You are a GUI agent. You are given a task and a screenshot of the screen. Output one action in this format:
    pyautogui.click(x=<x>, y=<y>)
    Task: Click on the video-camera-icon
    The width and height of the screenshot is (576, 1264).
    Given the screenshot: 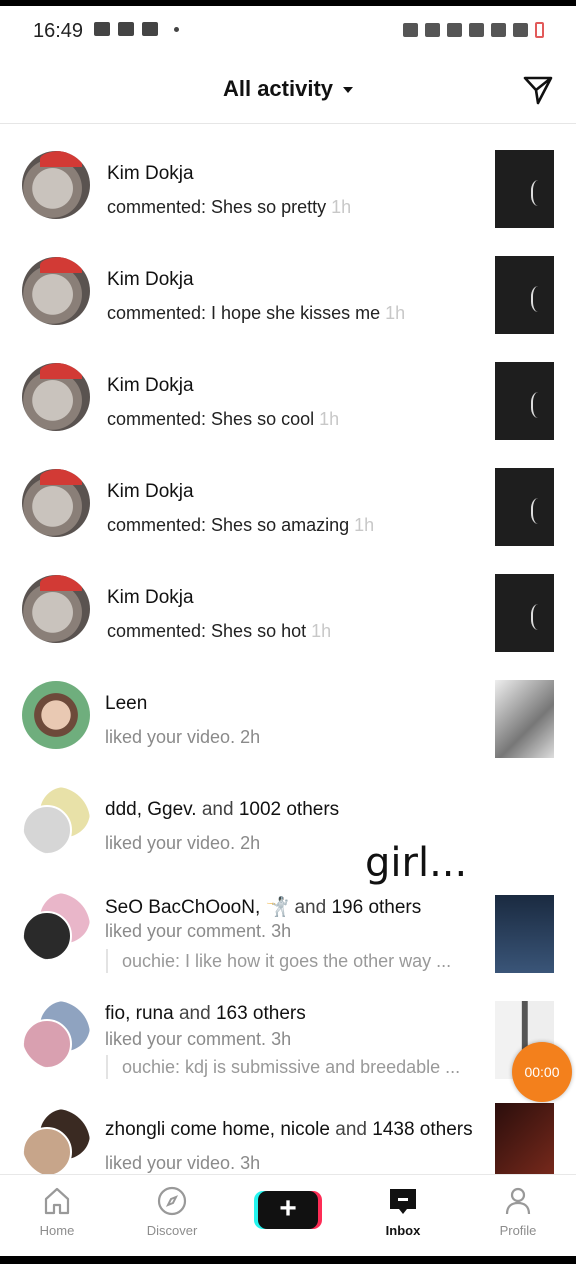 What is the action you would take?
    pyautogui.click(x=126, y=29)
    